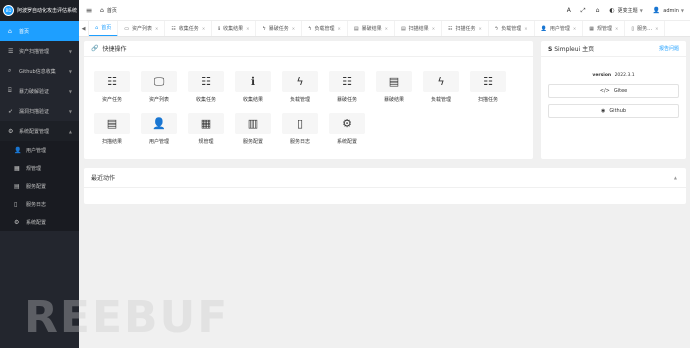 The height and width of the screenshot is (348, 690). I want to click on quick-tile-9: ▤ 扫描结果, so click(112, 129).